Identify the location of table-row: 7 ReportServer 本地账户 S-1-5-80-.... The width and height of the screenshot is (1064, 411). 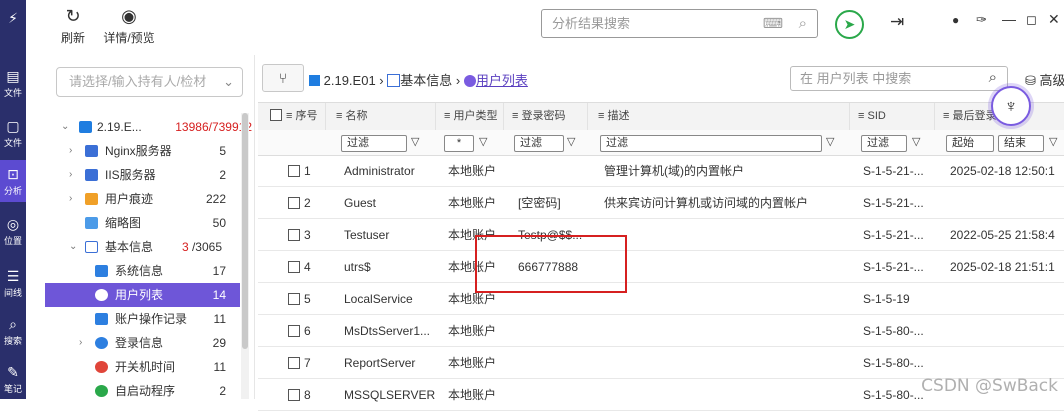
(661, 363).